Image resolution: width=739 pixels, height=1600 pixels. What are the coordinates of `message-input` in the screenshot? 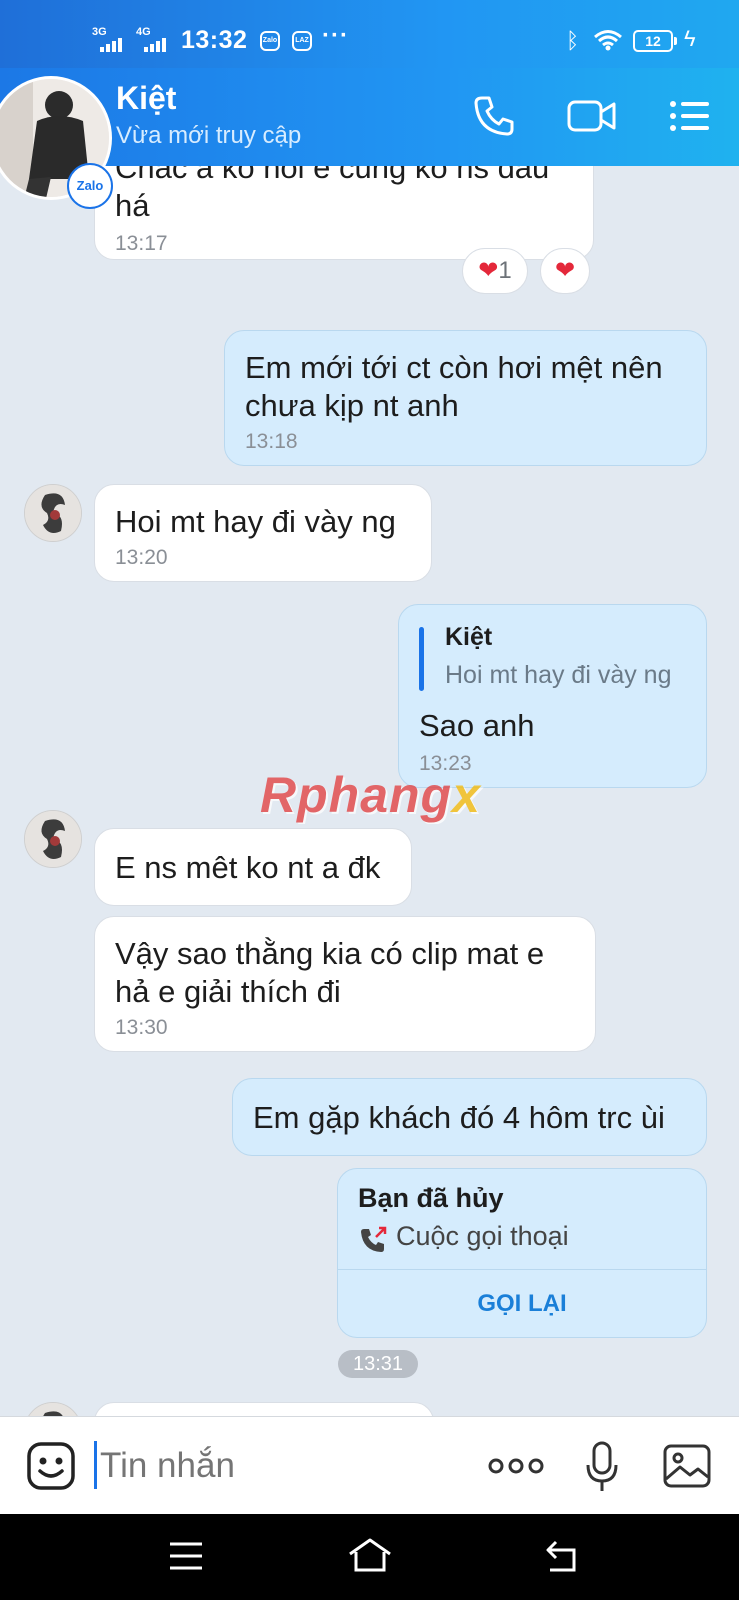 It's located at (280, 1466).